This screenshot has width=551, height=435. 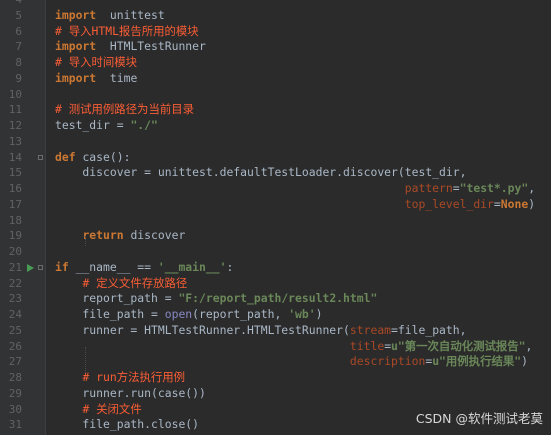 What do you see at coordinates (275, 110) in the screenshot?
I see `code-line: 11 # 测试用例路径为当前目录` at bounding box center [275, 110].